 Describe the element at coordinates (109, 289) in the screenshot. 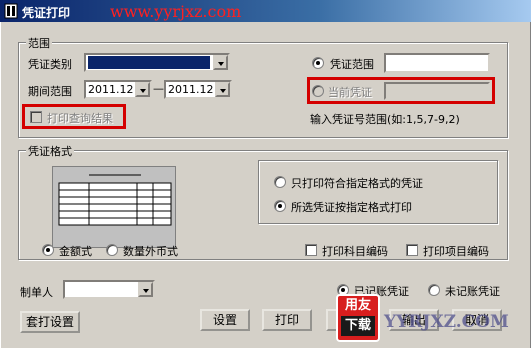

I see `maker-select` at that location.